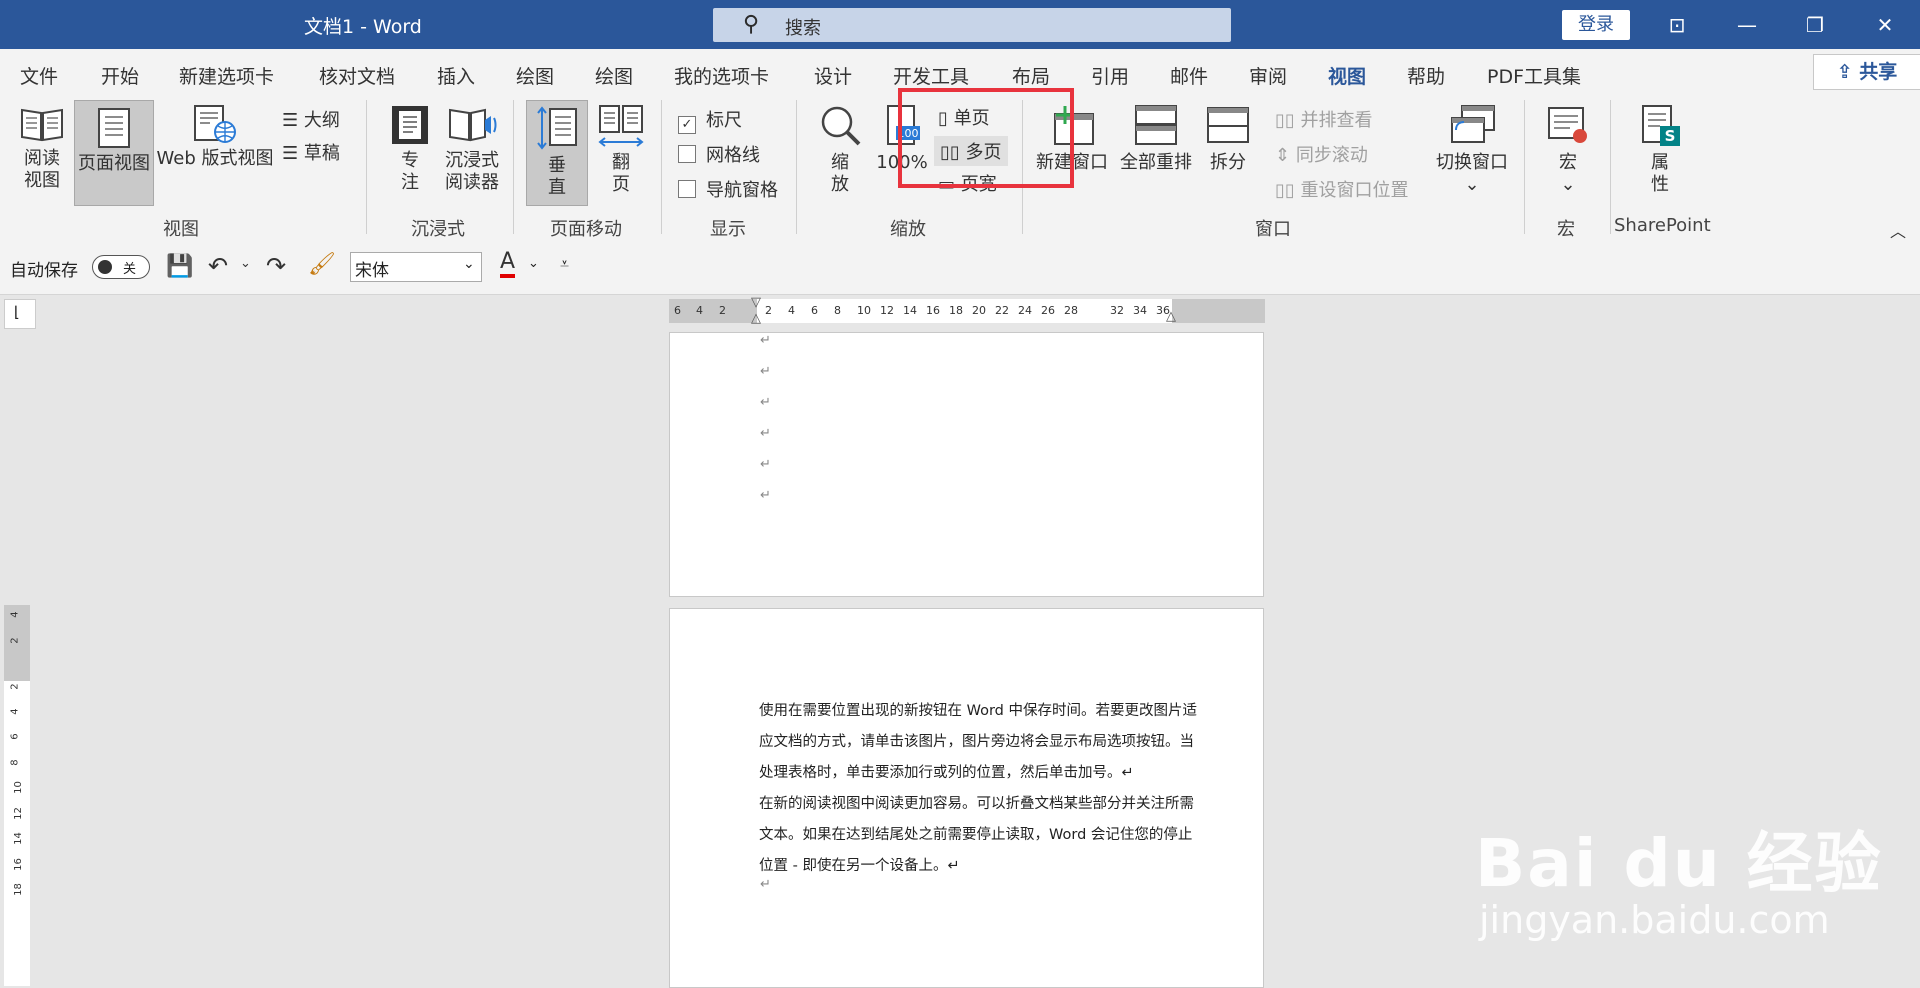 This screenshot has height=988, width=1920. I want to click on font-color-dropdown-icon: ⌄, so click(533, 263).